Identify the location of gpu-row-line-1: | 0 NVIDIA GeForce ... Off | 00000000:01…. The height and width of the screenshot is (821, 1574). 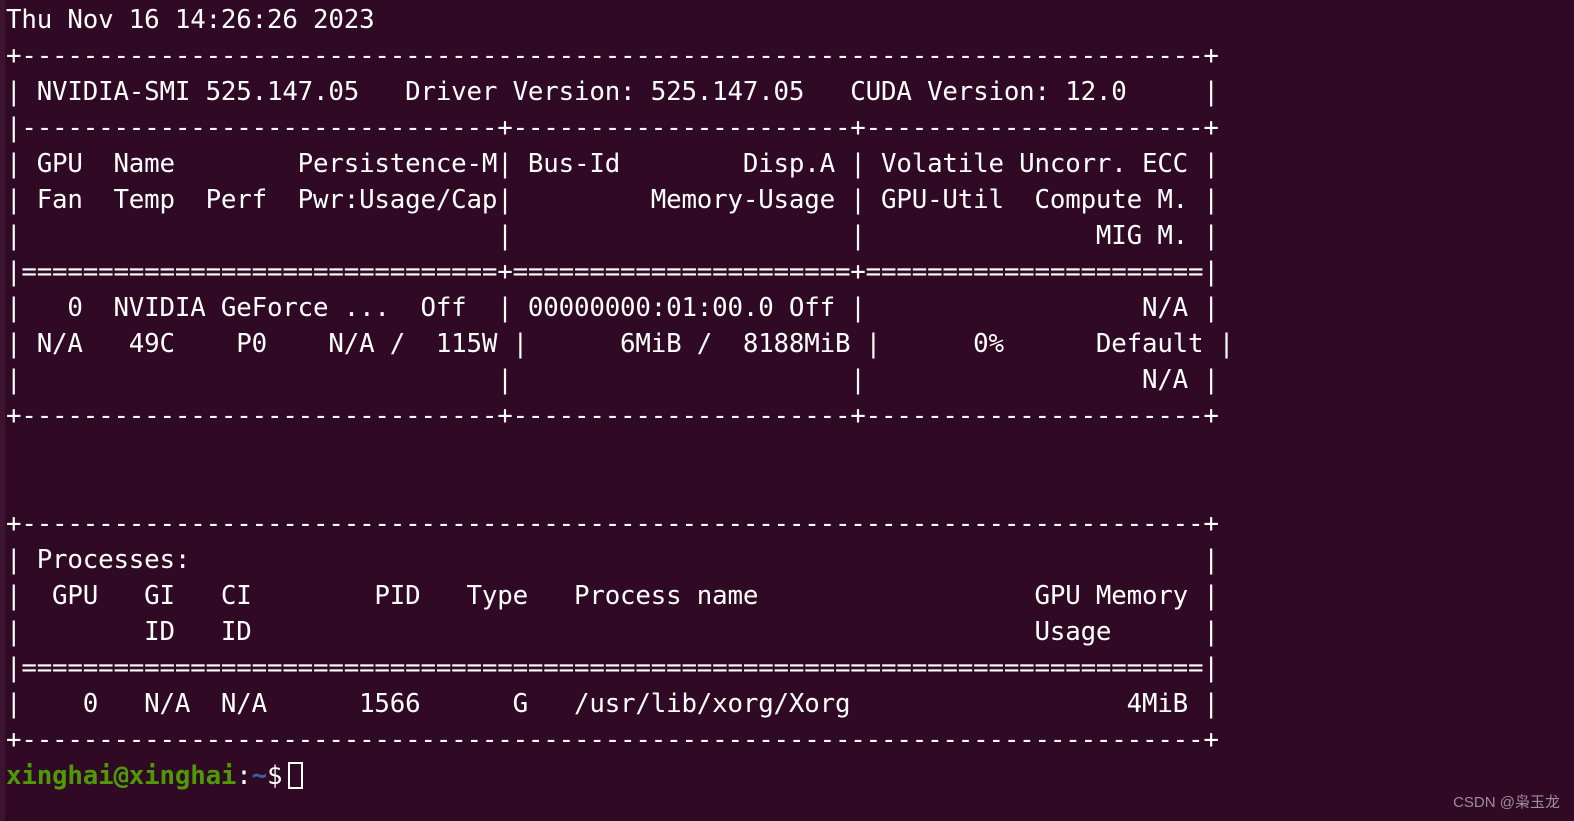
(612, 308).